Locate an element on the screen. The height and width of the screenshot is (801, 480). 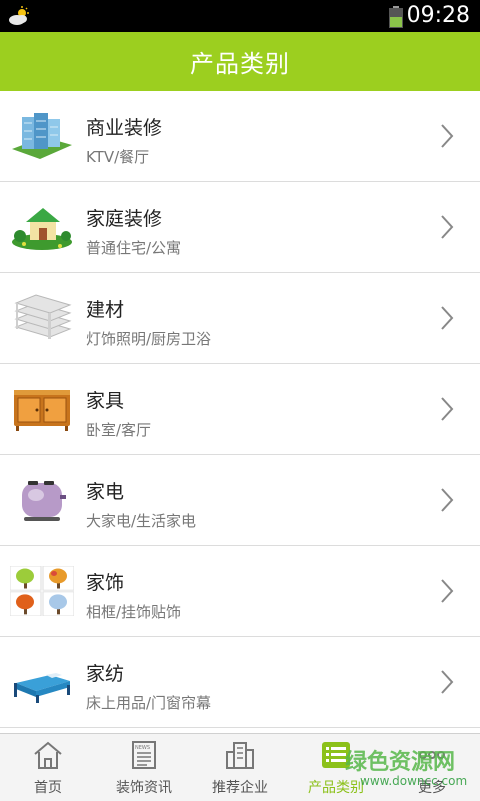
item-title: 家纺 is located at coordinates (105, 674).